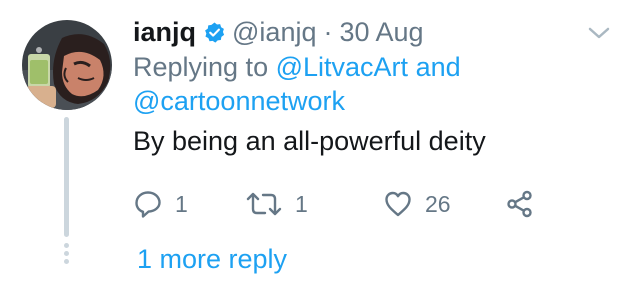 The height and width of the screenshot is (295, 630). What do you see at coordinates (342, 67) in the screenshot?
I see `mention-link: @LitvacArt` at bounding box center [342, 67].